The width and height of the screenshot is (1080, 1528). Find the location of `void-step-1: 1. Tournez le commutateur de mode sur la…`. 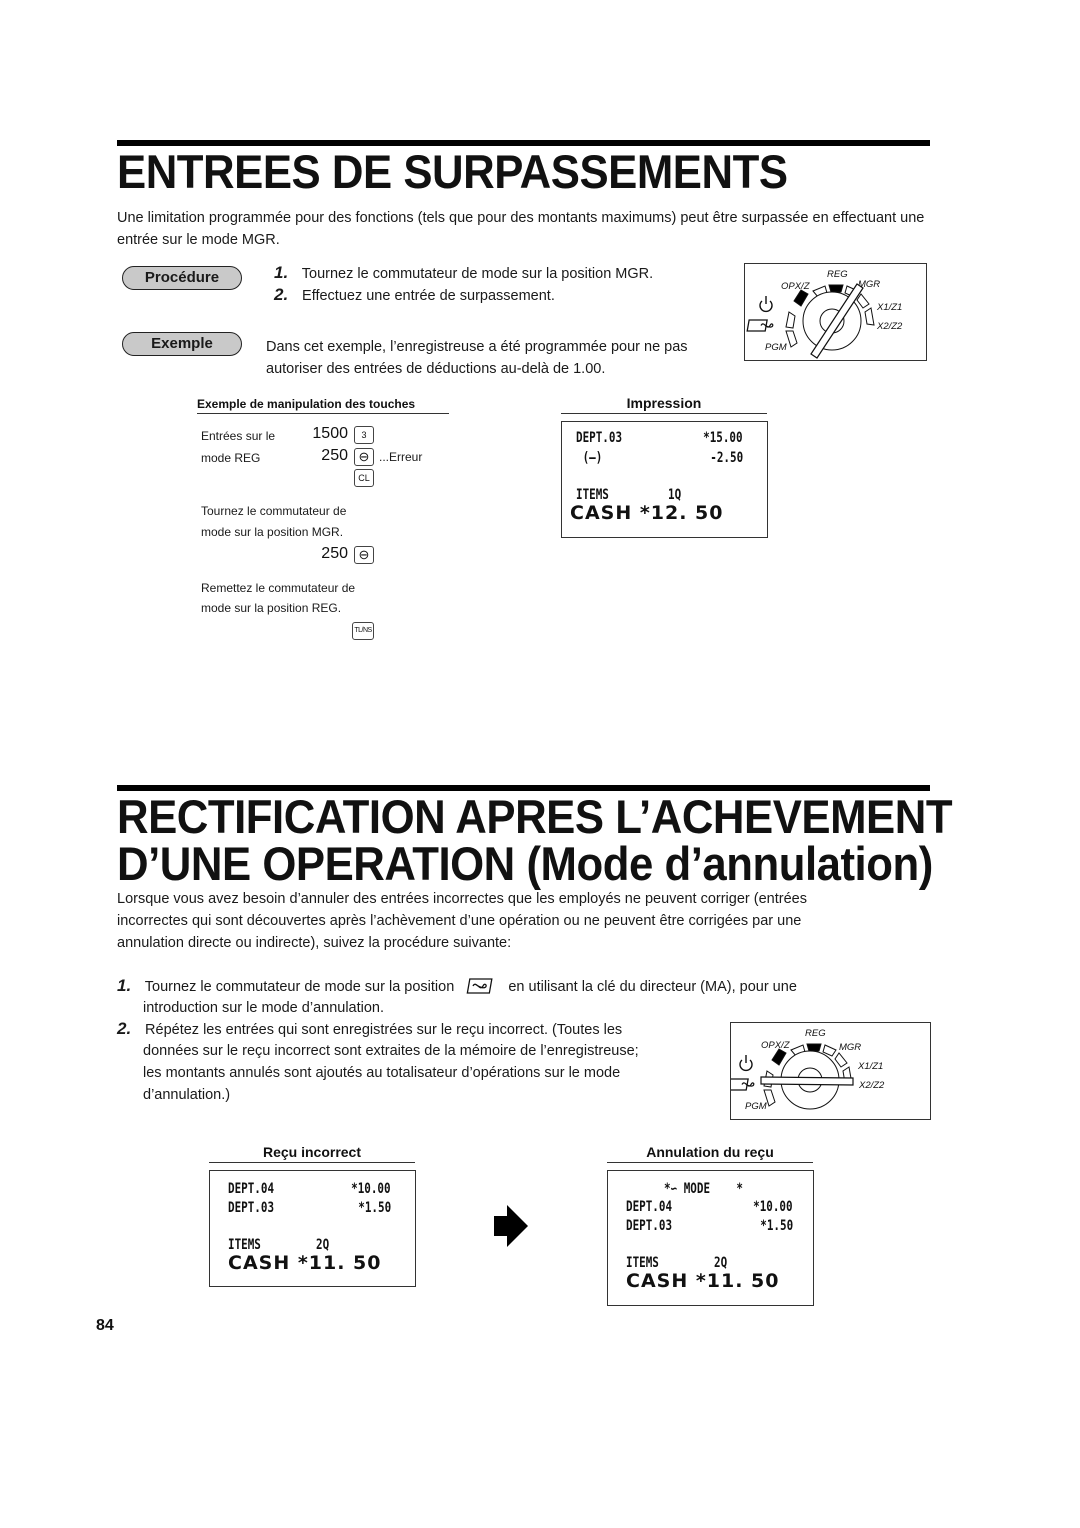

void-step-1: 1. Tournez le commutateur de mode sur la… is located at coordinates (457, 986).